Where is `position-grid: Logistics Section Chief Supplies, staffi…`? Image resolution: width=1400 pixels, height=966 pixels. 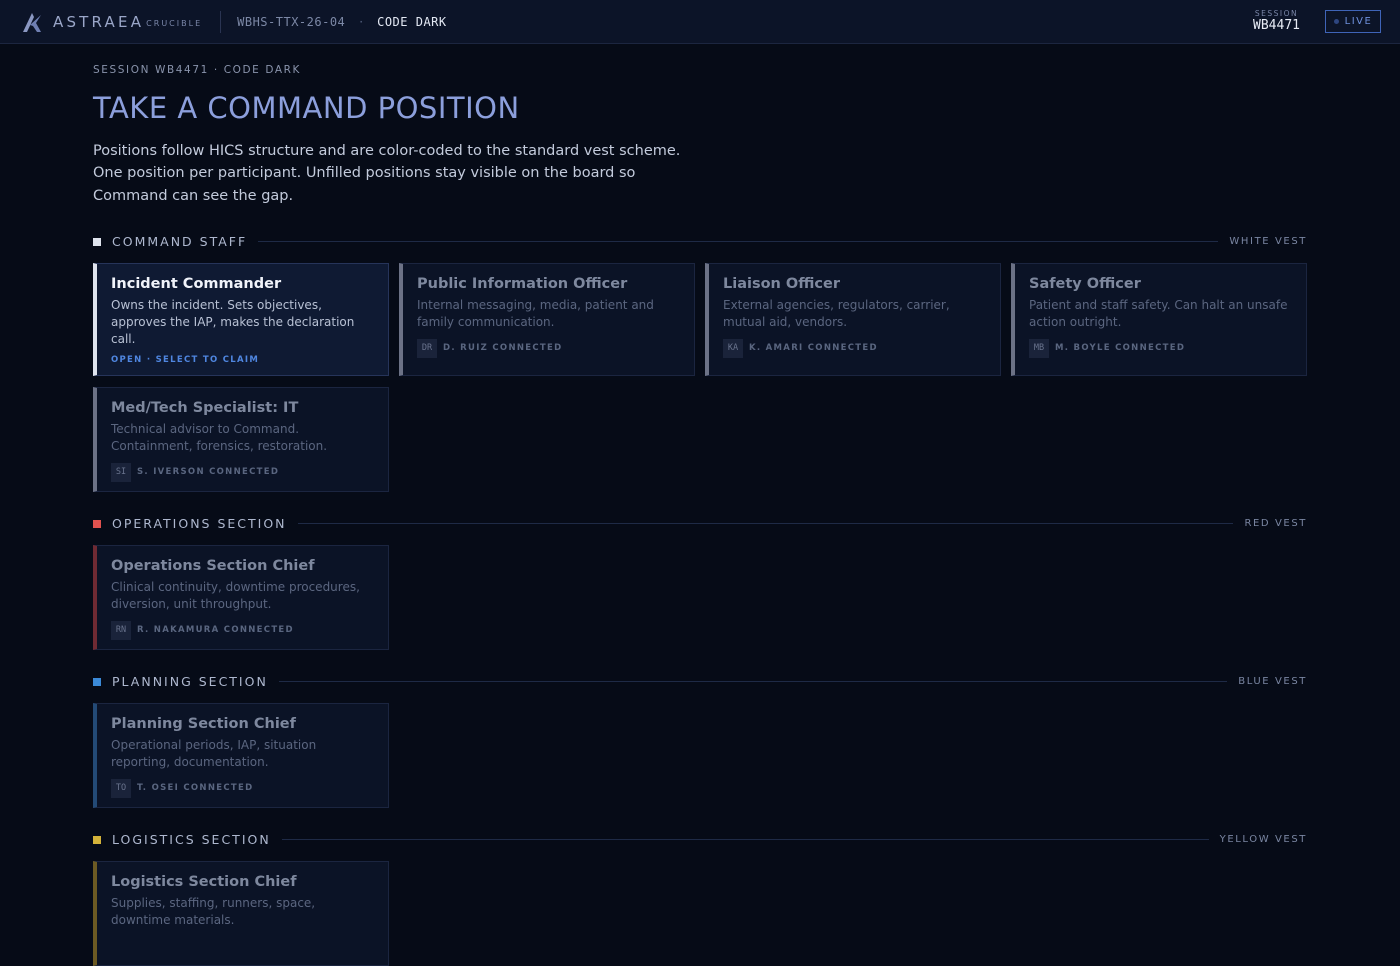 position-grid: Logistics Section Chief Supplies, staffi… is located at coordinates (700, 913).